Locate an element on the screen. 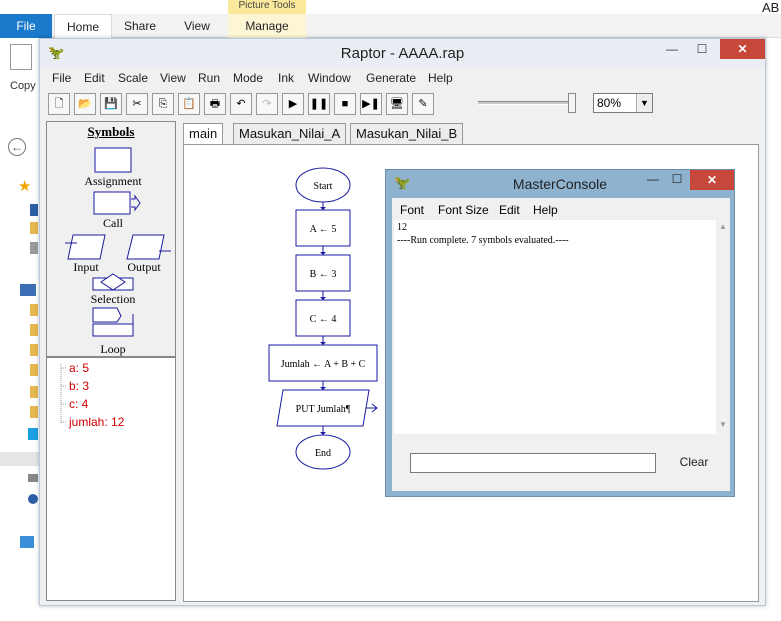 The width and height of the screenshot is (781, 621). run-icon: ▶ is located at coordinates (293, 104).